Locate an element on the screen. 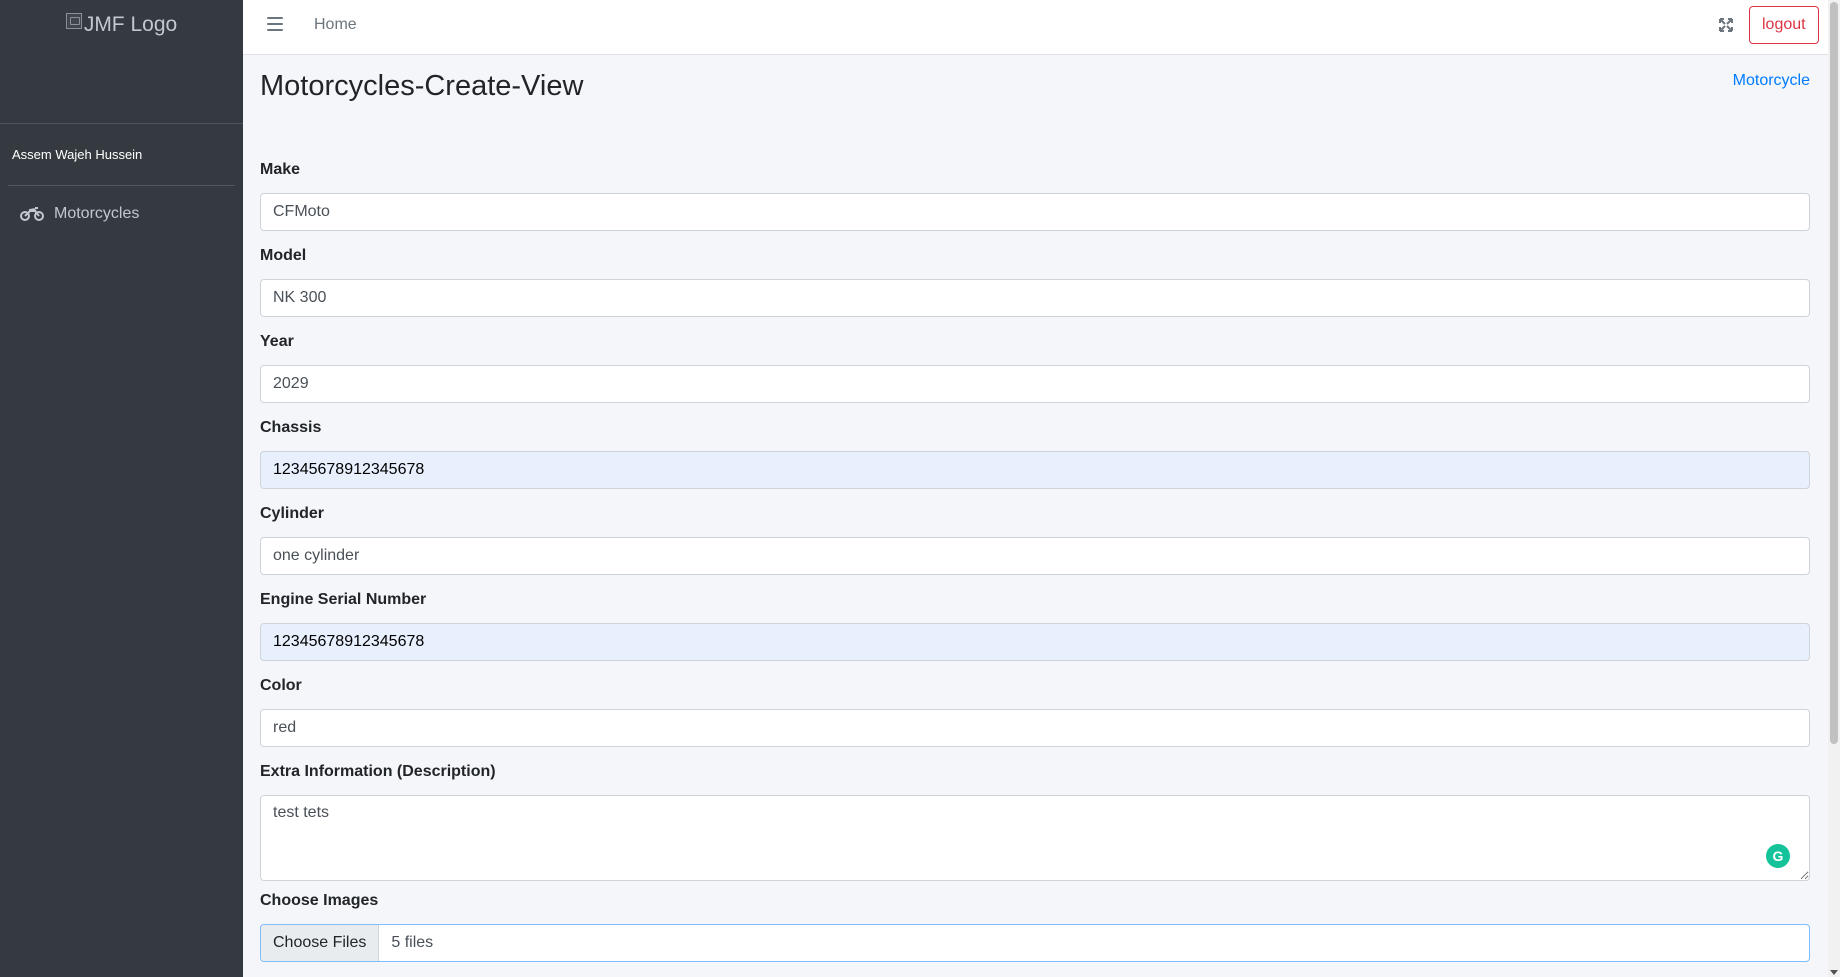 This screenshot has height=977, width=1840. year-field: Year is located at coordinates (1035, 375).